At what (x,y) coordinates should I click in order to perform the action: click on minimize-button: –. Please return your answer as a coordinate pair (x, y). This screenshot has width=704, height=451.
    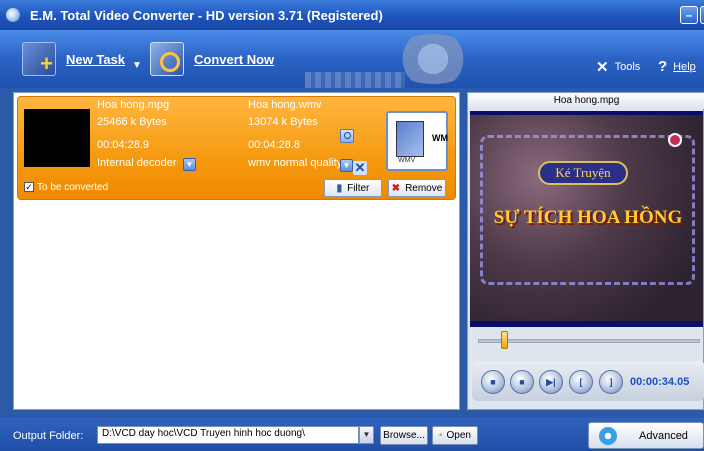
    Looking at the image, I should click on (689, 15).